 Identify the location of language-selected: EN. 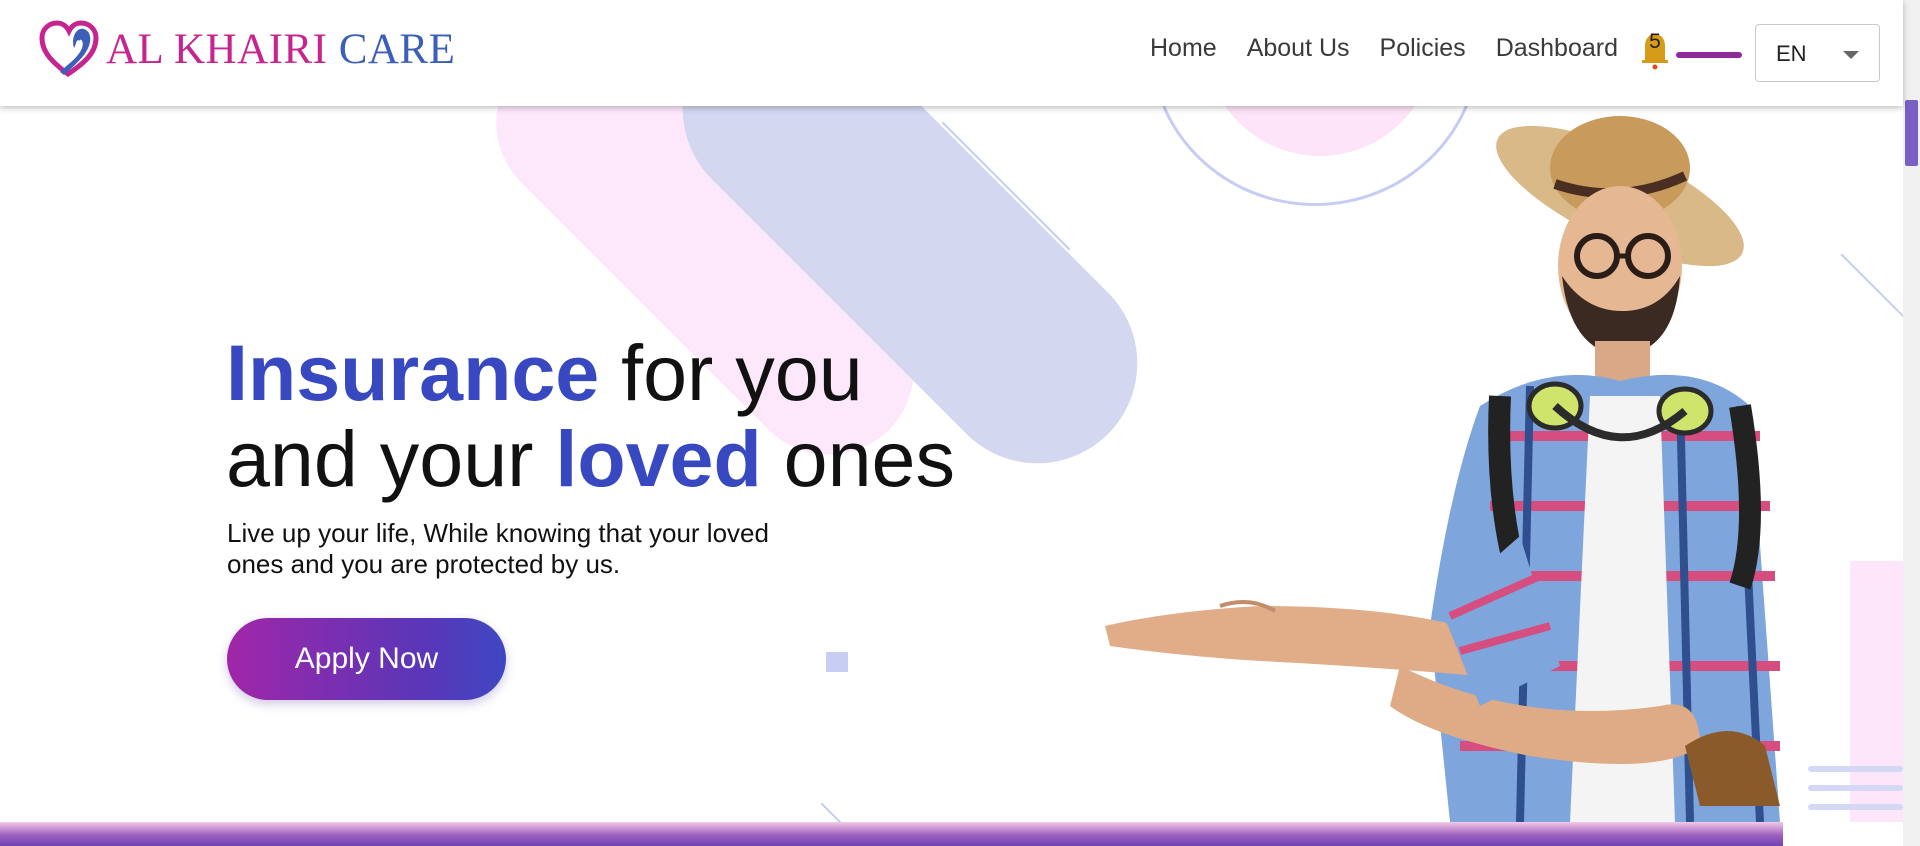
(1791, 53).